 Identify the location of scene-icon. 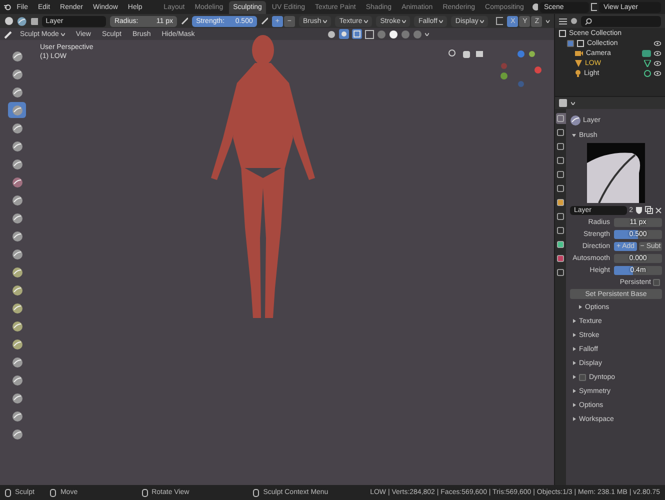
(535, 7).